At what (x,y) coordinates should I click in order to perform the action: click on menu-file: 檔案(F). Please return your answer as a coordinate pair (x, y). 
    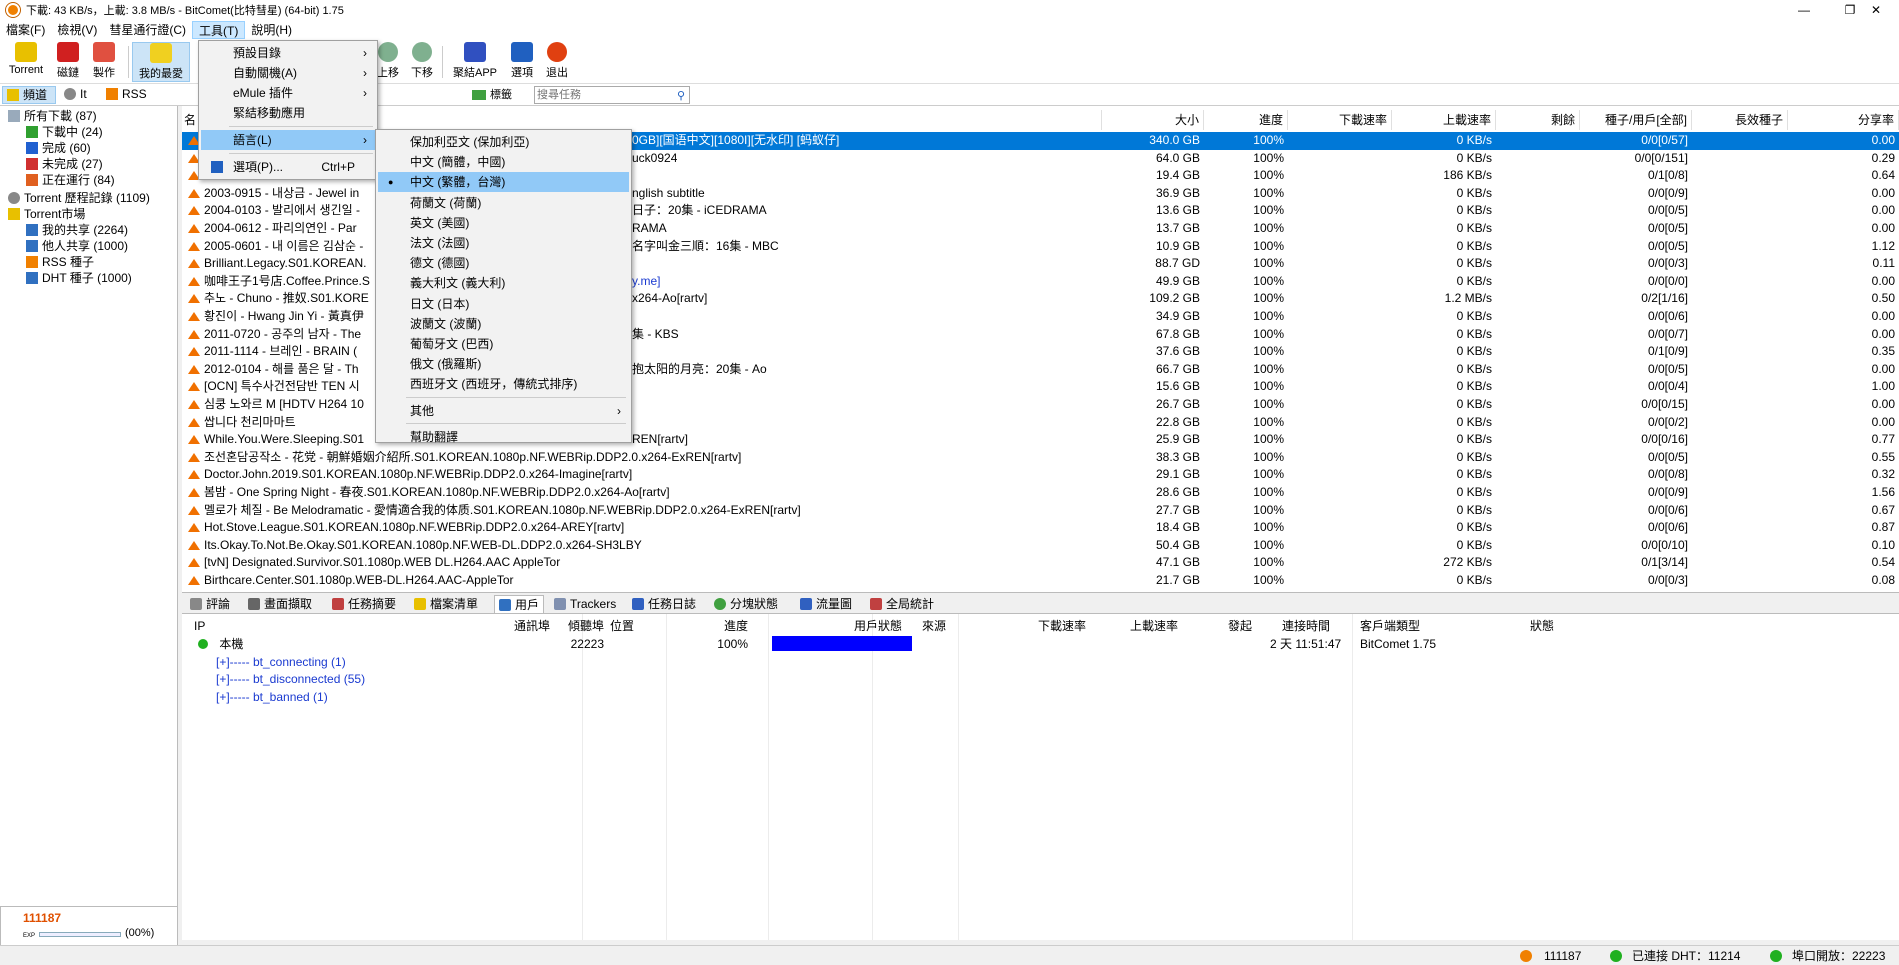
    Looking at the image, I should click on (25, 30).